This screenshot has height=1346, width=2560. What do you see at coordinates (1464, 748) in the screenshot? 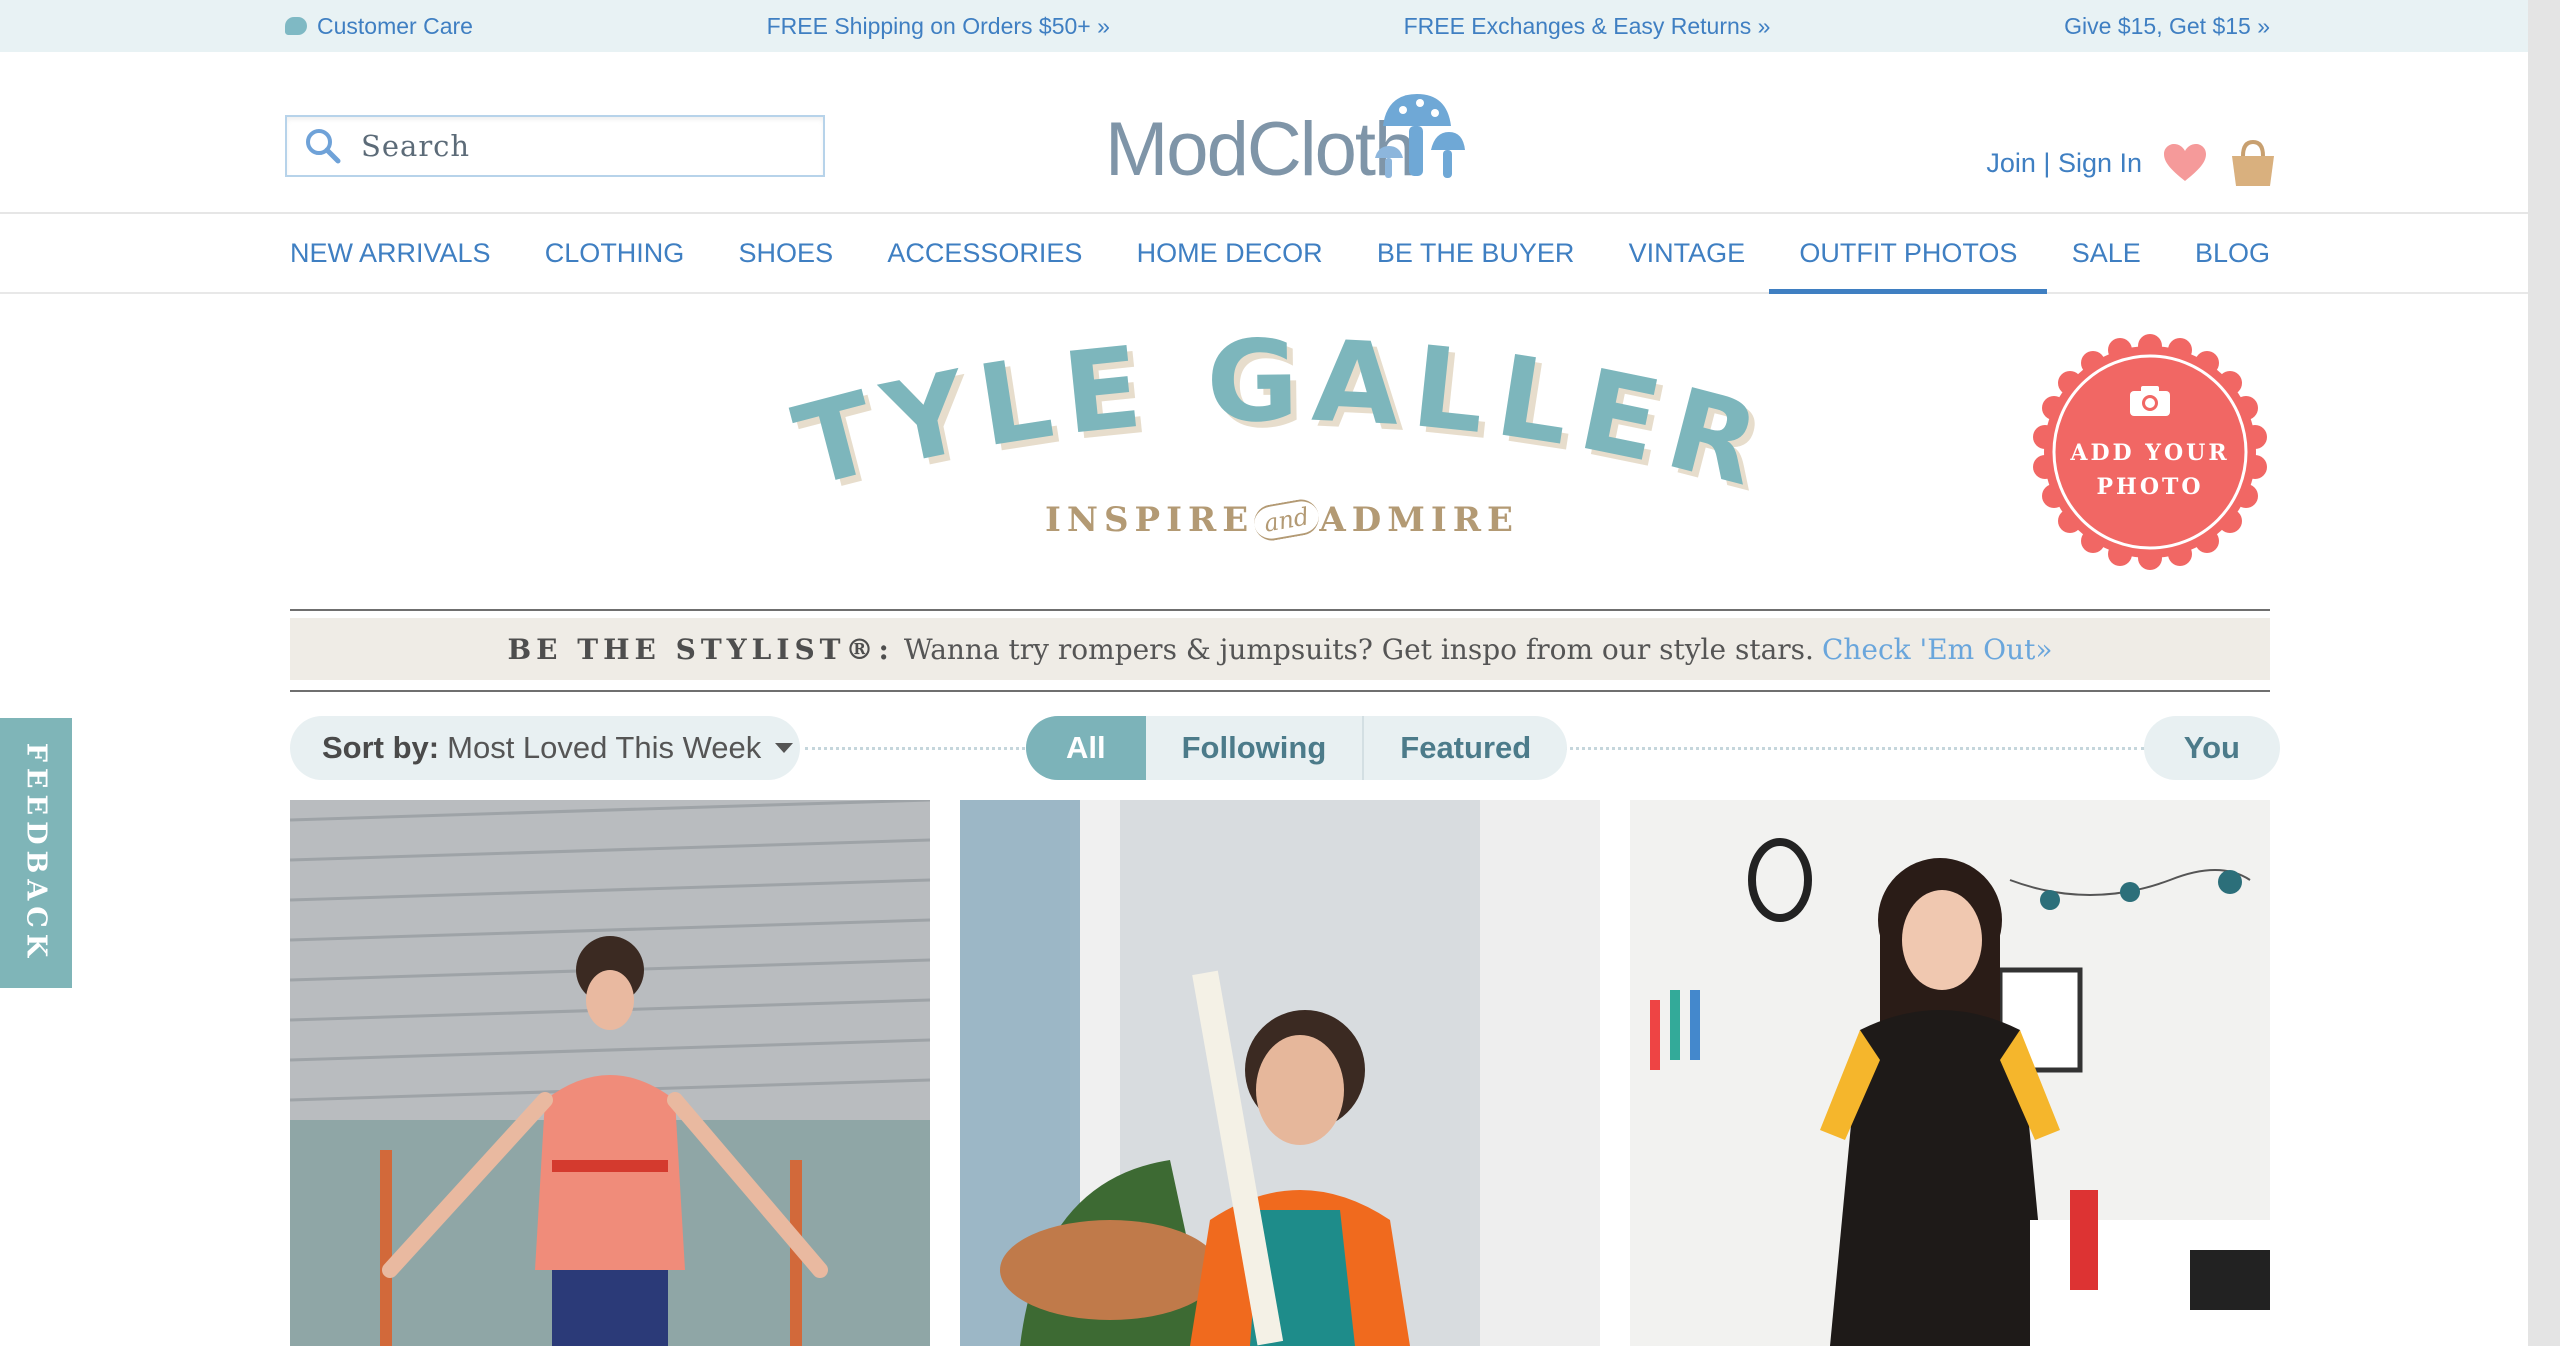
I see `tab-featured: Featured` at bounding box center [1464, 748].